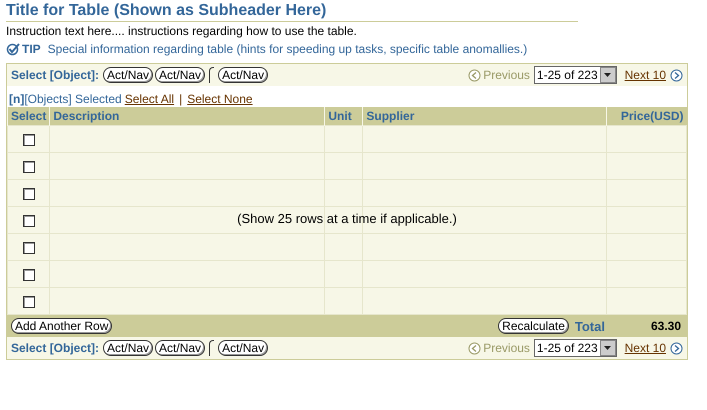 This screenshot has width=707, height=410. What do you see at coordinates (187, 116) in the screenshot?
I see `column-header: Description` at bounding box center [187, 116].